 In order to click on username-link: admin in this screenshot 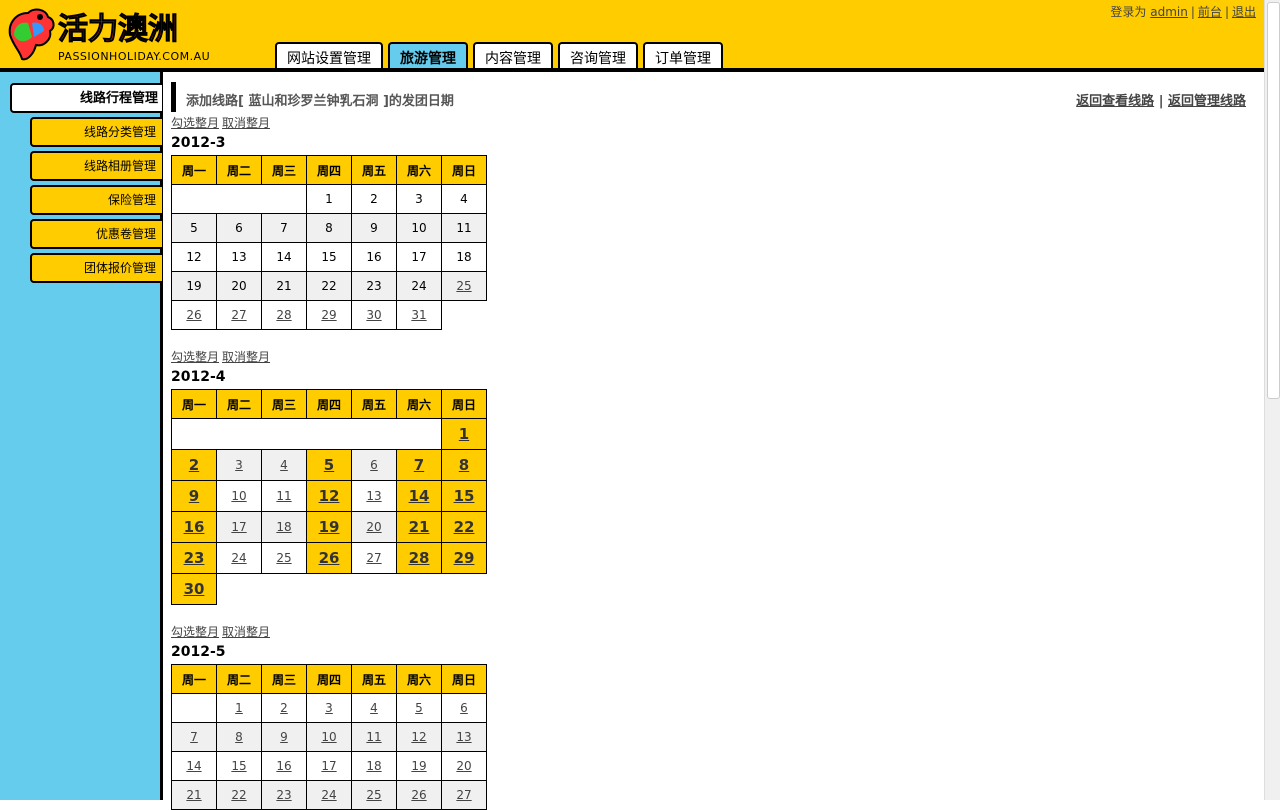, I will do `click(1169, 12)`.